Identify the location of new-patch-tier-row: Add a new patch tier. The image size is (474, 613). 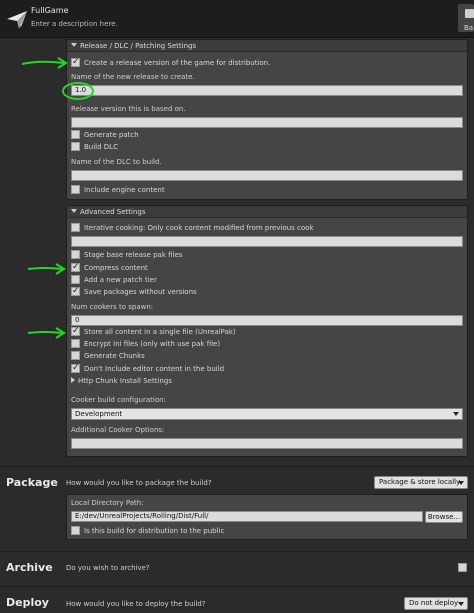
(114, 280).